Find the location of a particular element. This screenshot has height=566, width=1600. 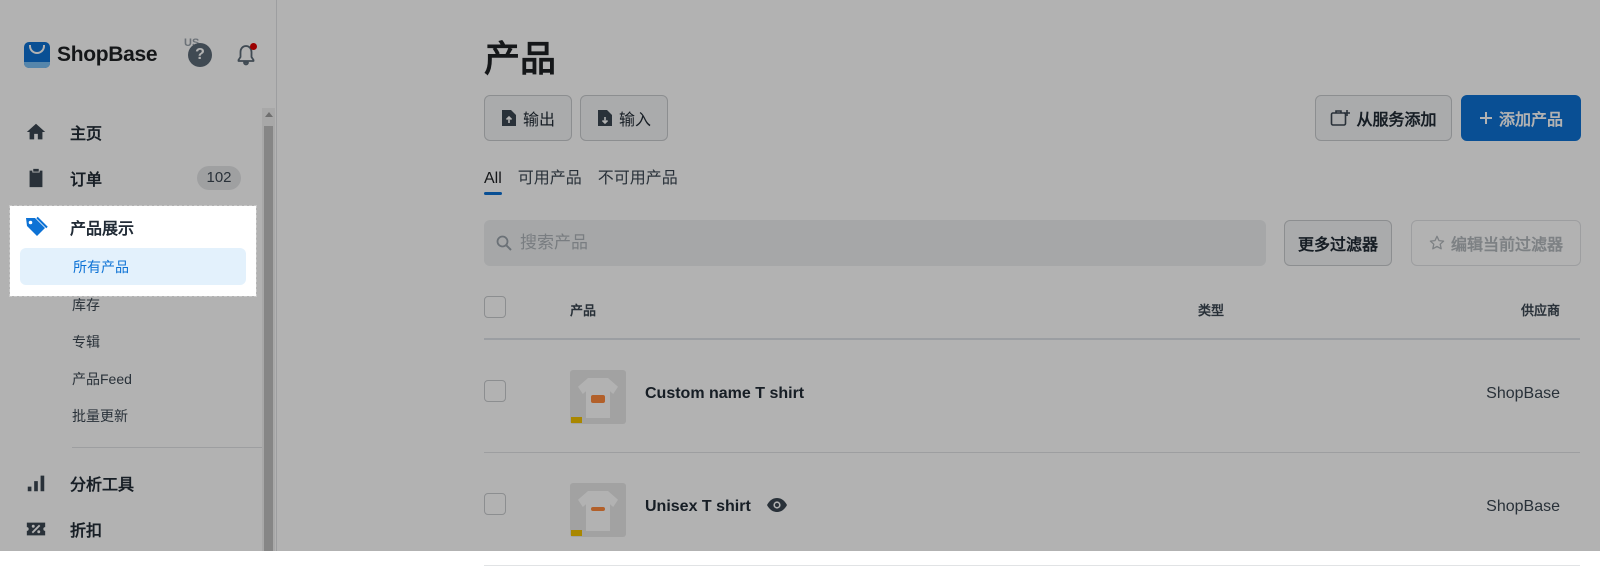

sidebar-item-label: 订单 is located at coordinates (86, 180).